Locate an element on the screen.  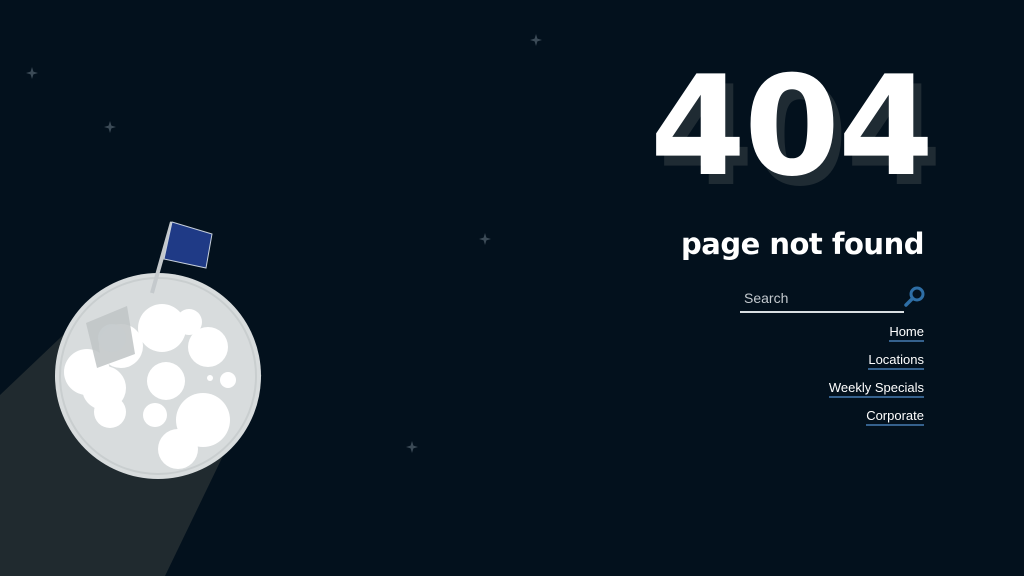
search-icon is located at coordinates (914, 296).